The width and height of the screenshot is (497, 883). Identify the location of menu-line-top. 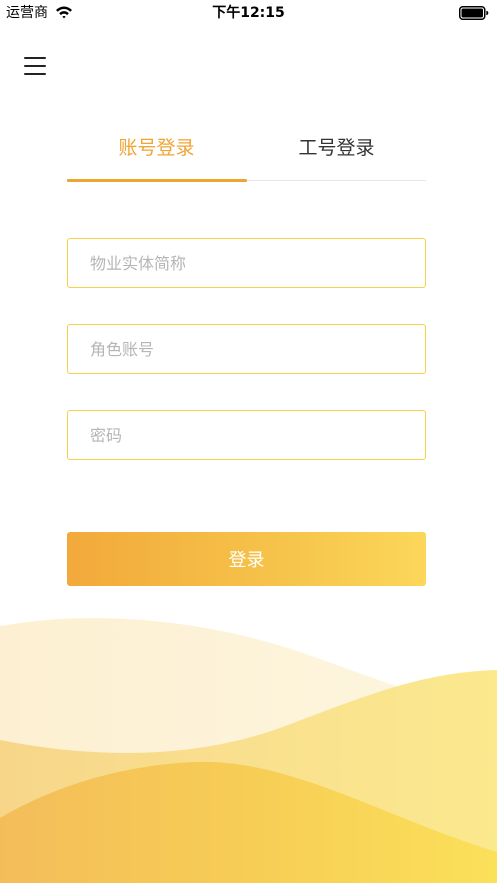
(35, 58).